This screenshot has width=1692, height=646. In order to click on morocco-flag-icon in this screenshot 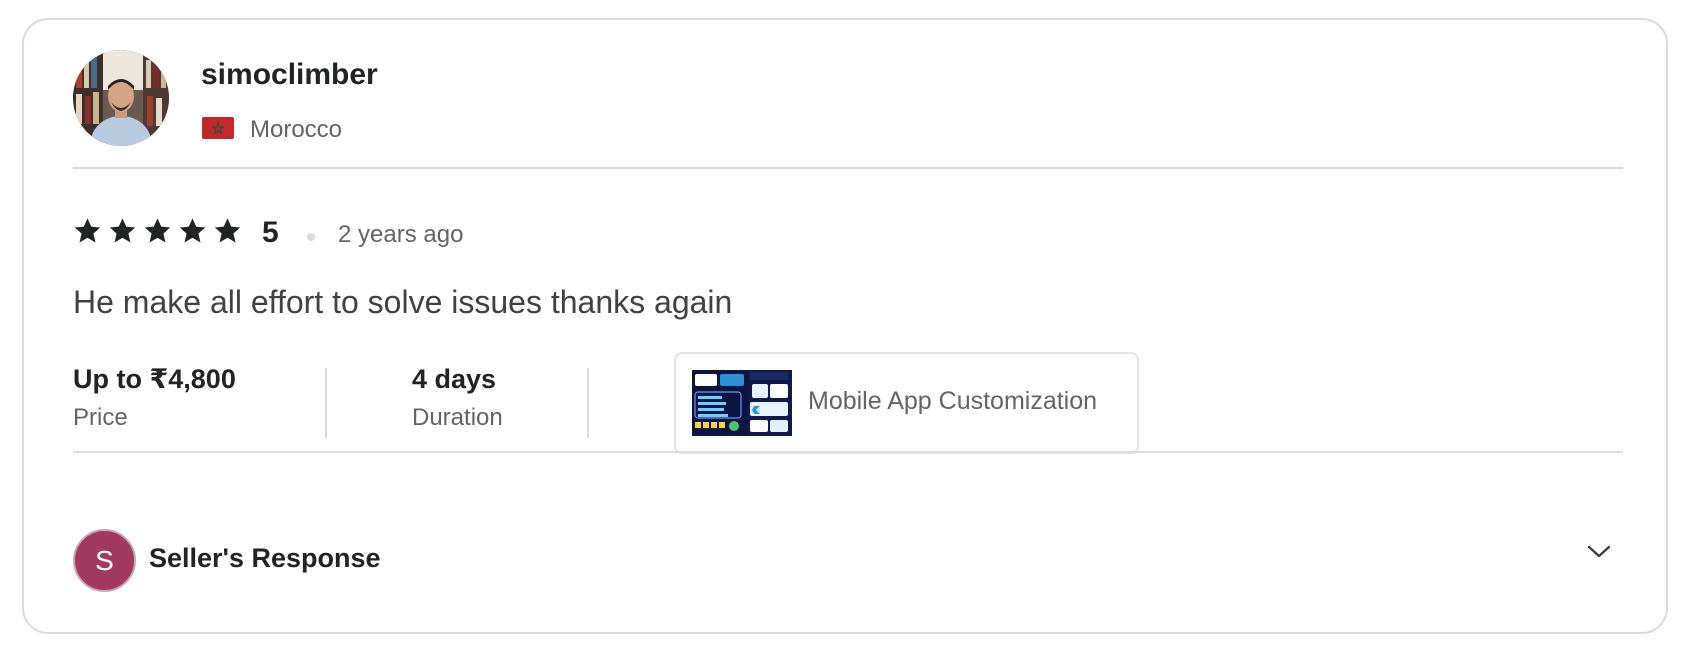, I will do `click(218, 128)`.